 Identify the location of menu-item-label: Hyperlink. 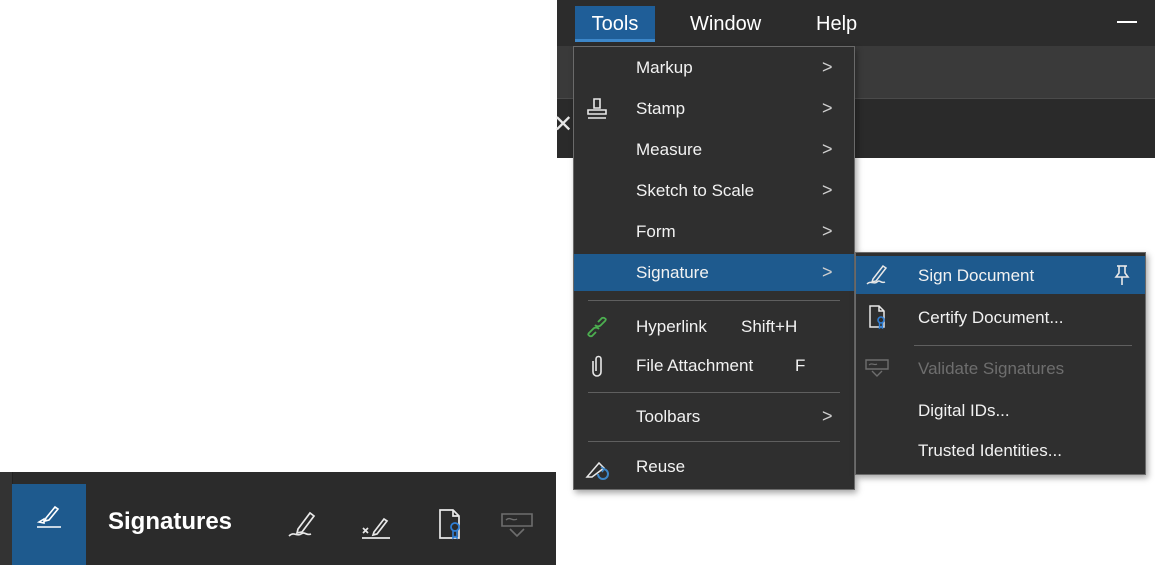
(671, 326).